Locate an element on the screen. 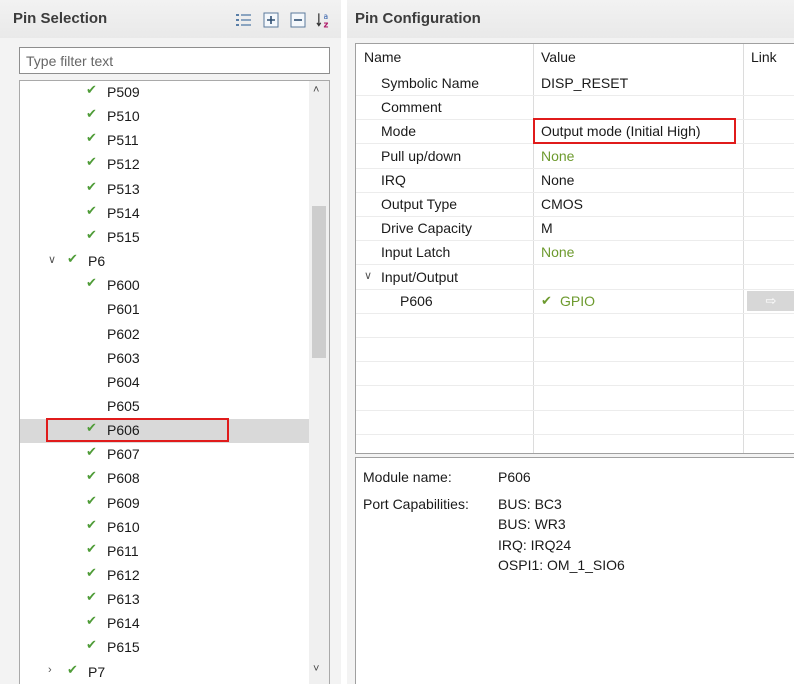 The width and height of the screenshot is (794, 684). tree-item-label: P610 is located at coordinates (123, 526).